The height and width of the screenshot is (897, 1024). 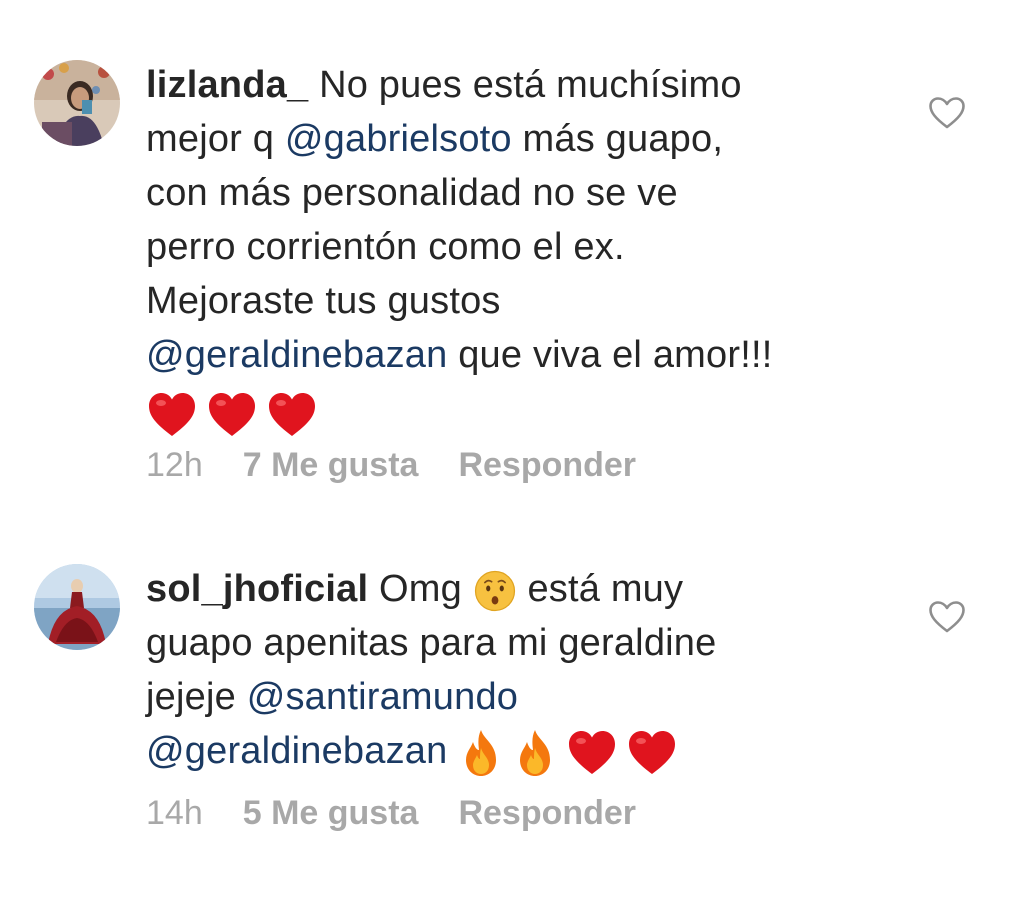 I want to click on likes-count-link: 7 Me gusta, so click(x=331, y=465).